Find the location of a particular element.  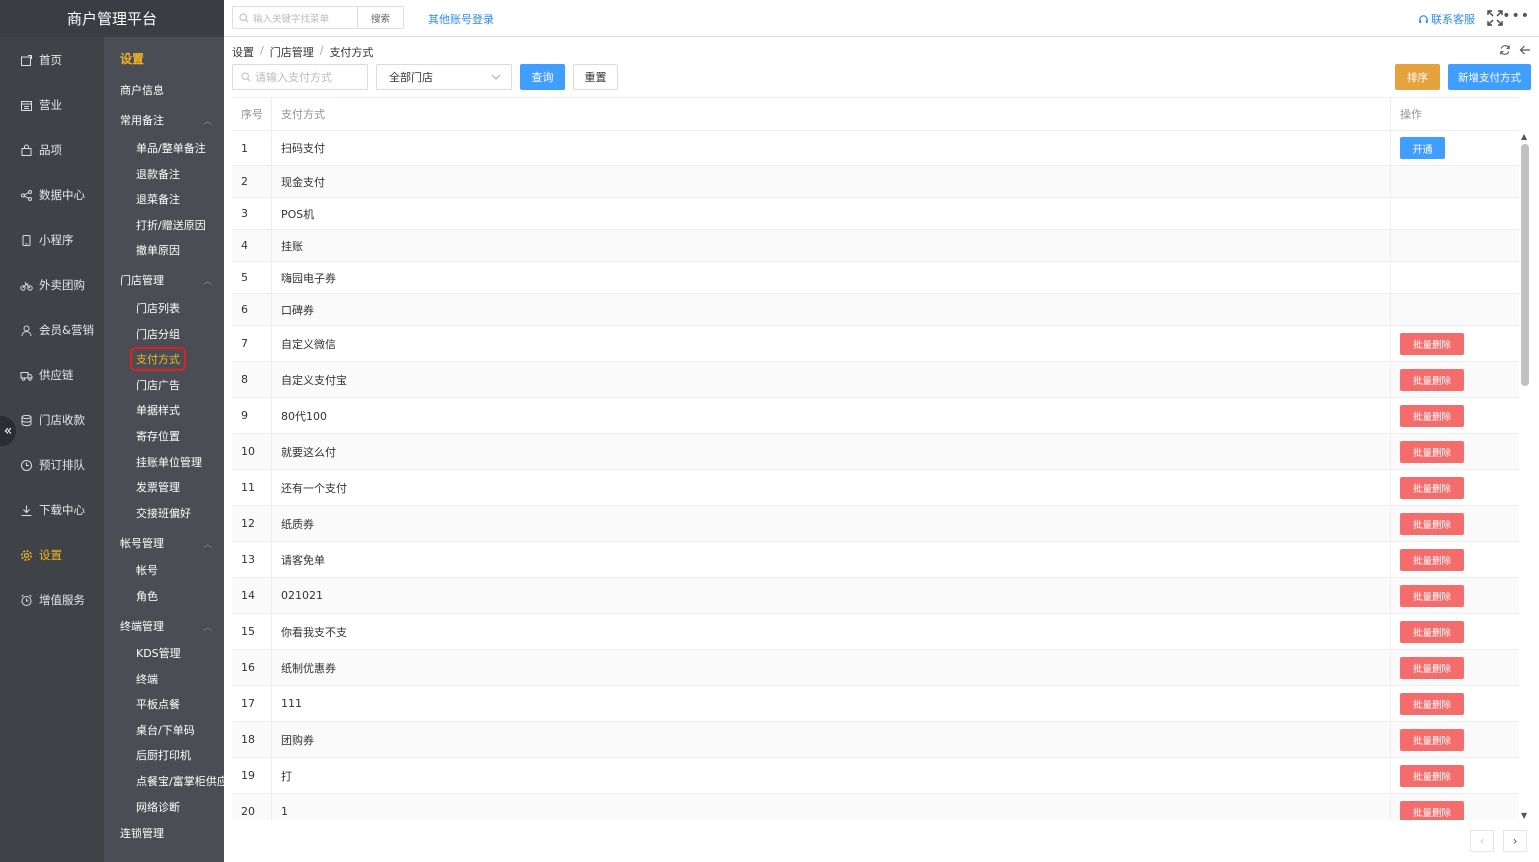

submenu-item: 单据样式 is located at coordinates (158, 410).